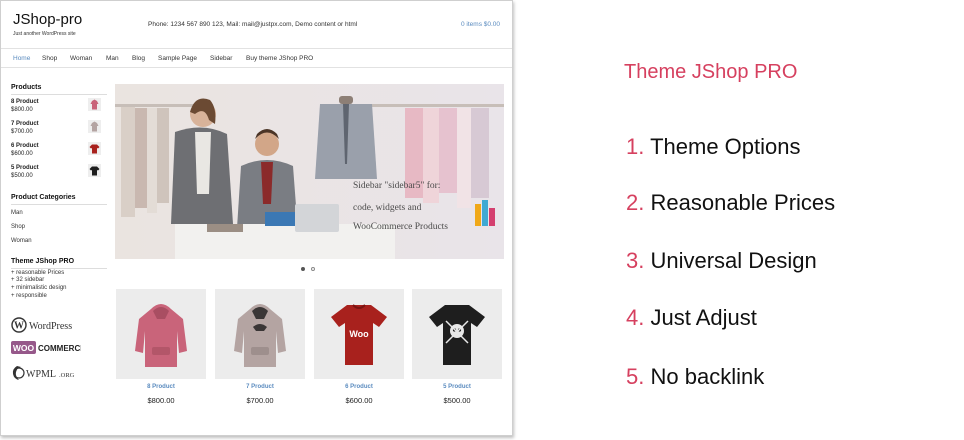 The image size is (964, 440). I want to click on promo-item-number: 1., so click(635, 146).